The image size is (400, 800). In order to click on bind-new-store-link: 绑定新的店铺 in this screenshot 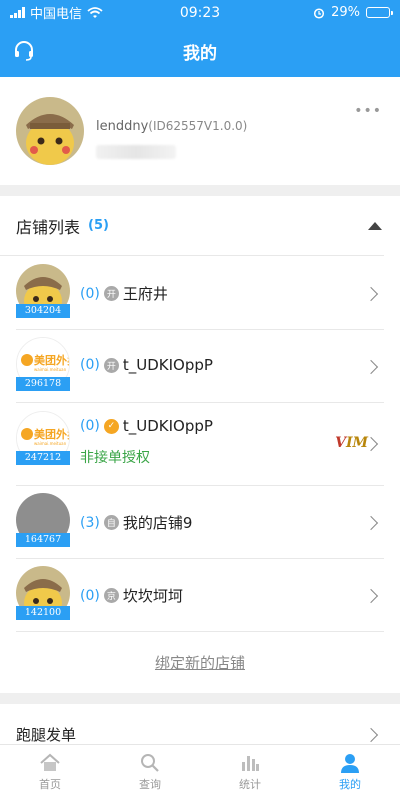, I will do `click(200, 662)`.